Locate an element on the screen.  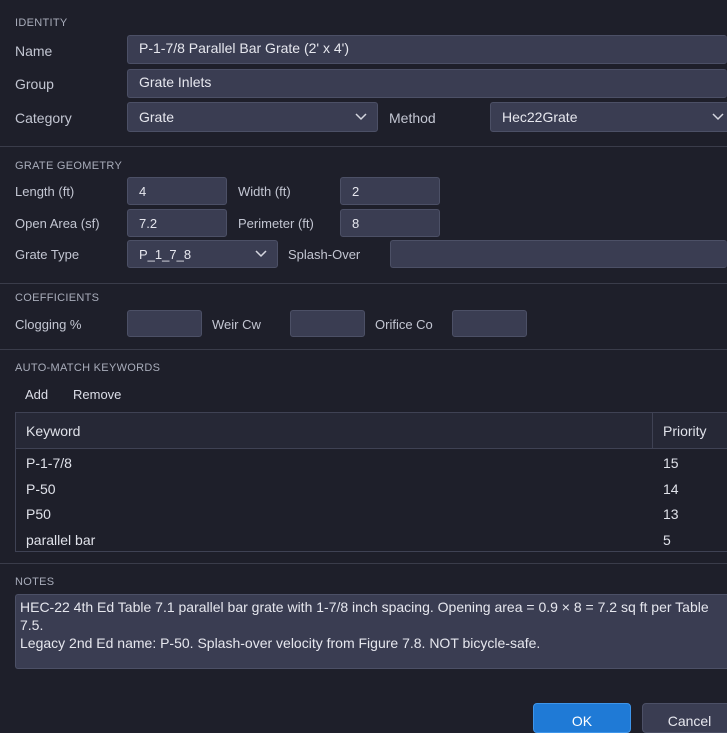
cancel-button: Cancel is located at coordinates (684, 718).